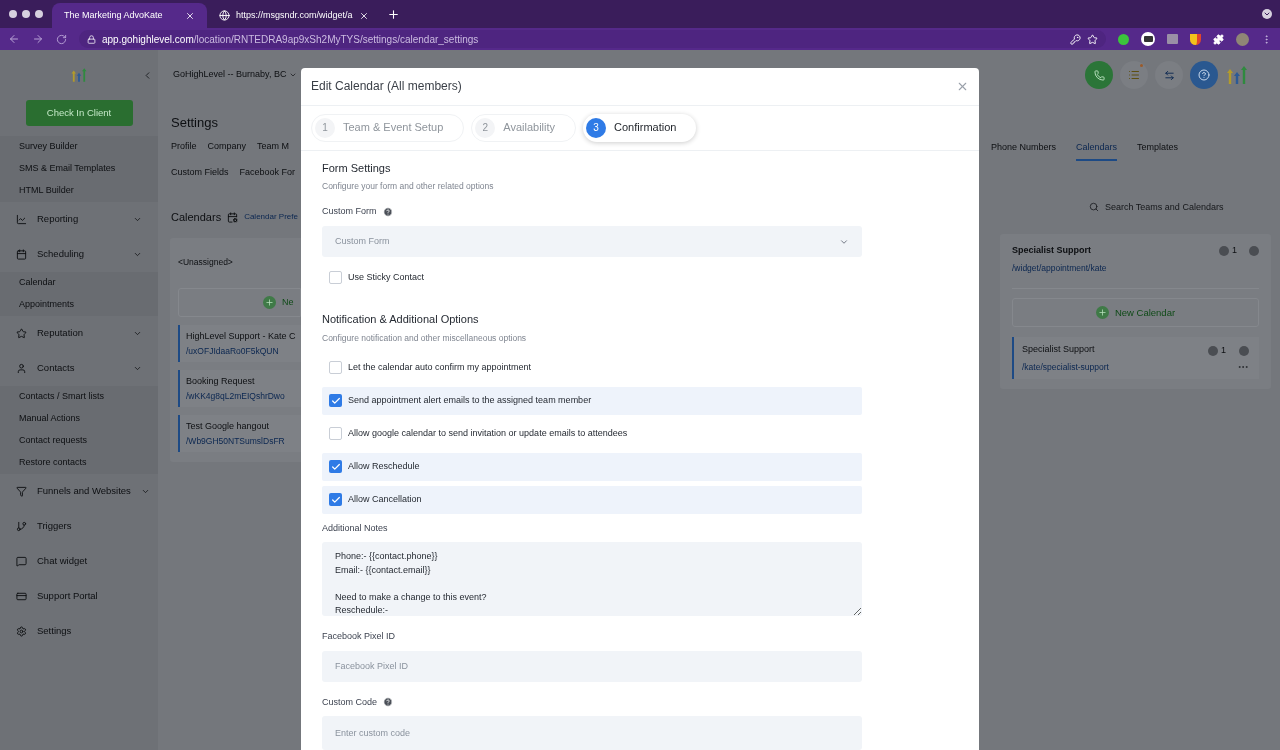 This screenshot has width=1280, height=750. Describe the element at coordinates (227, 150) in the screenshot. I see `settings-tab: Company` at that location.